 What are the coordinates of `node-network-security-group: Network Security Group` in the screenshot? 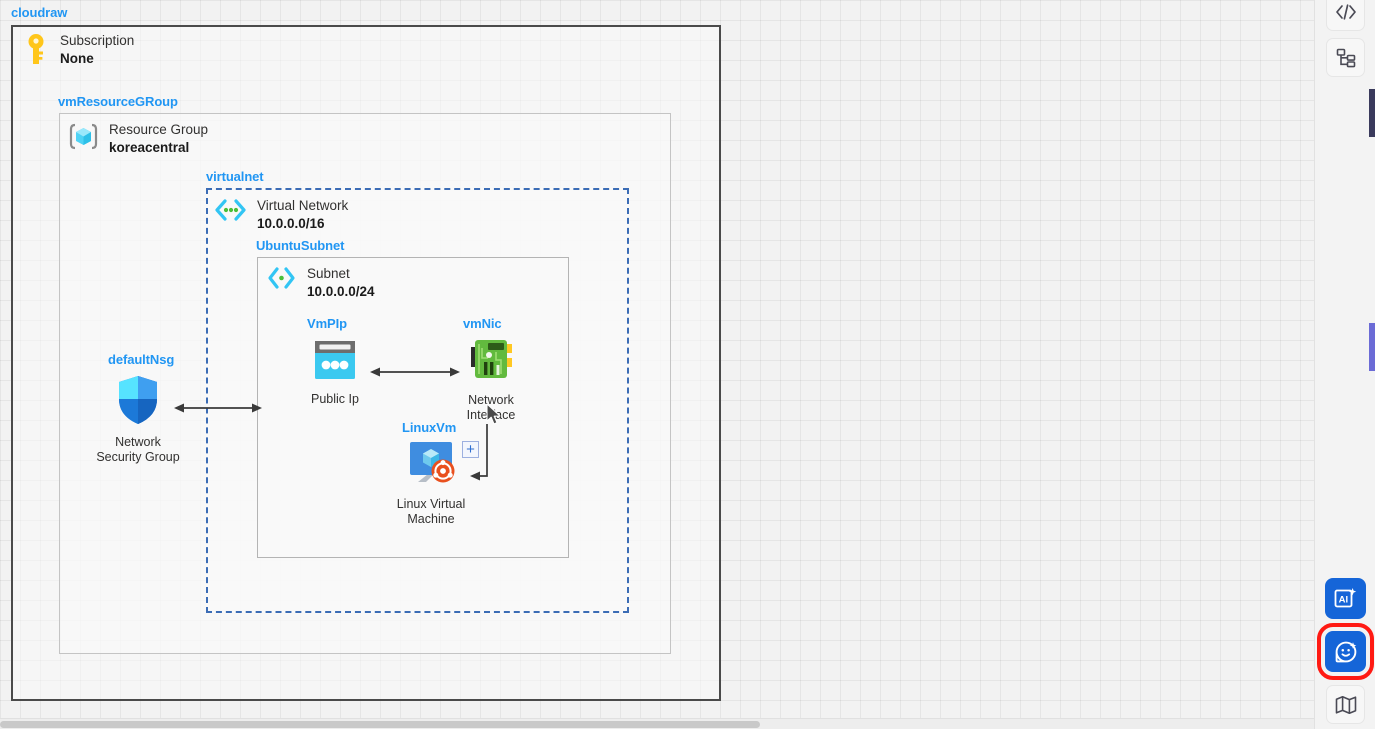 It's located at (138, 419).